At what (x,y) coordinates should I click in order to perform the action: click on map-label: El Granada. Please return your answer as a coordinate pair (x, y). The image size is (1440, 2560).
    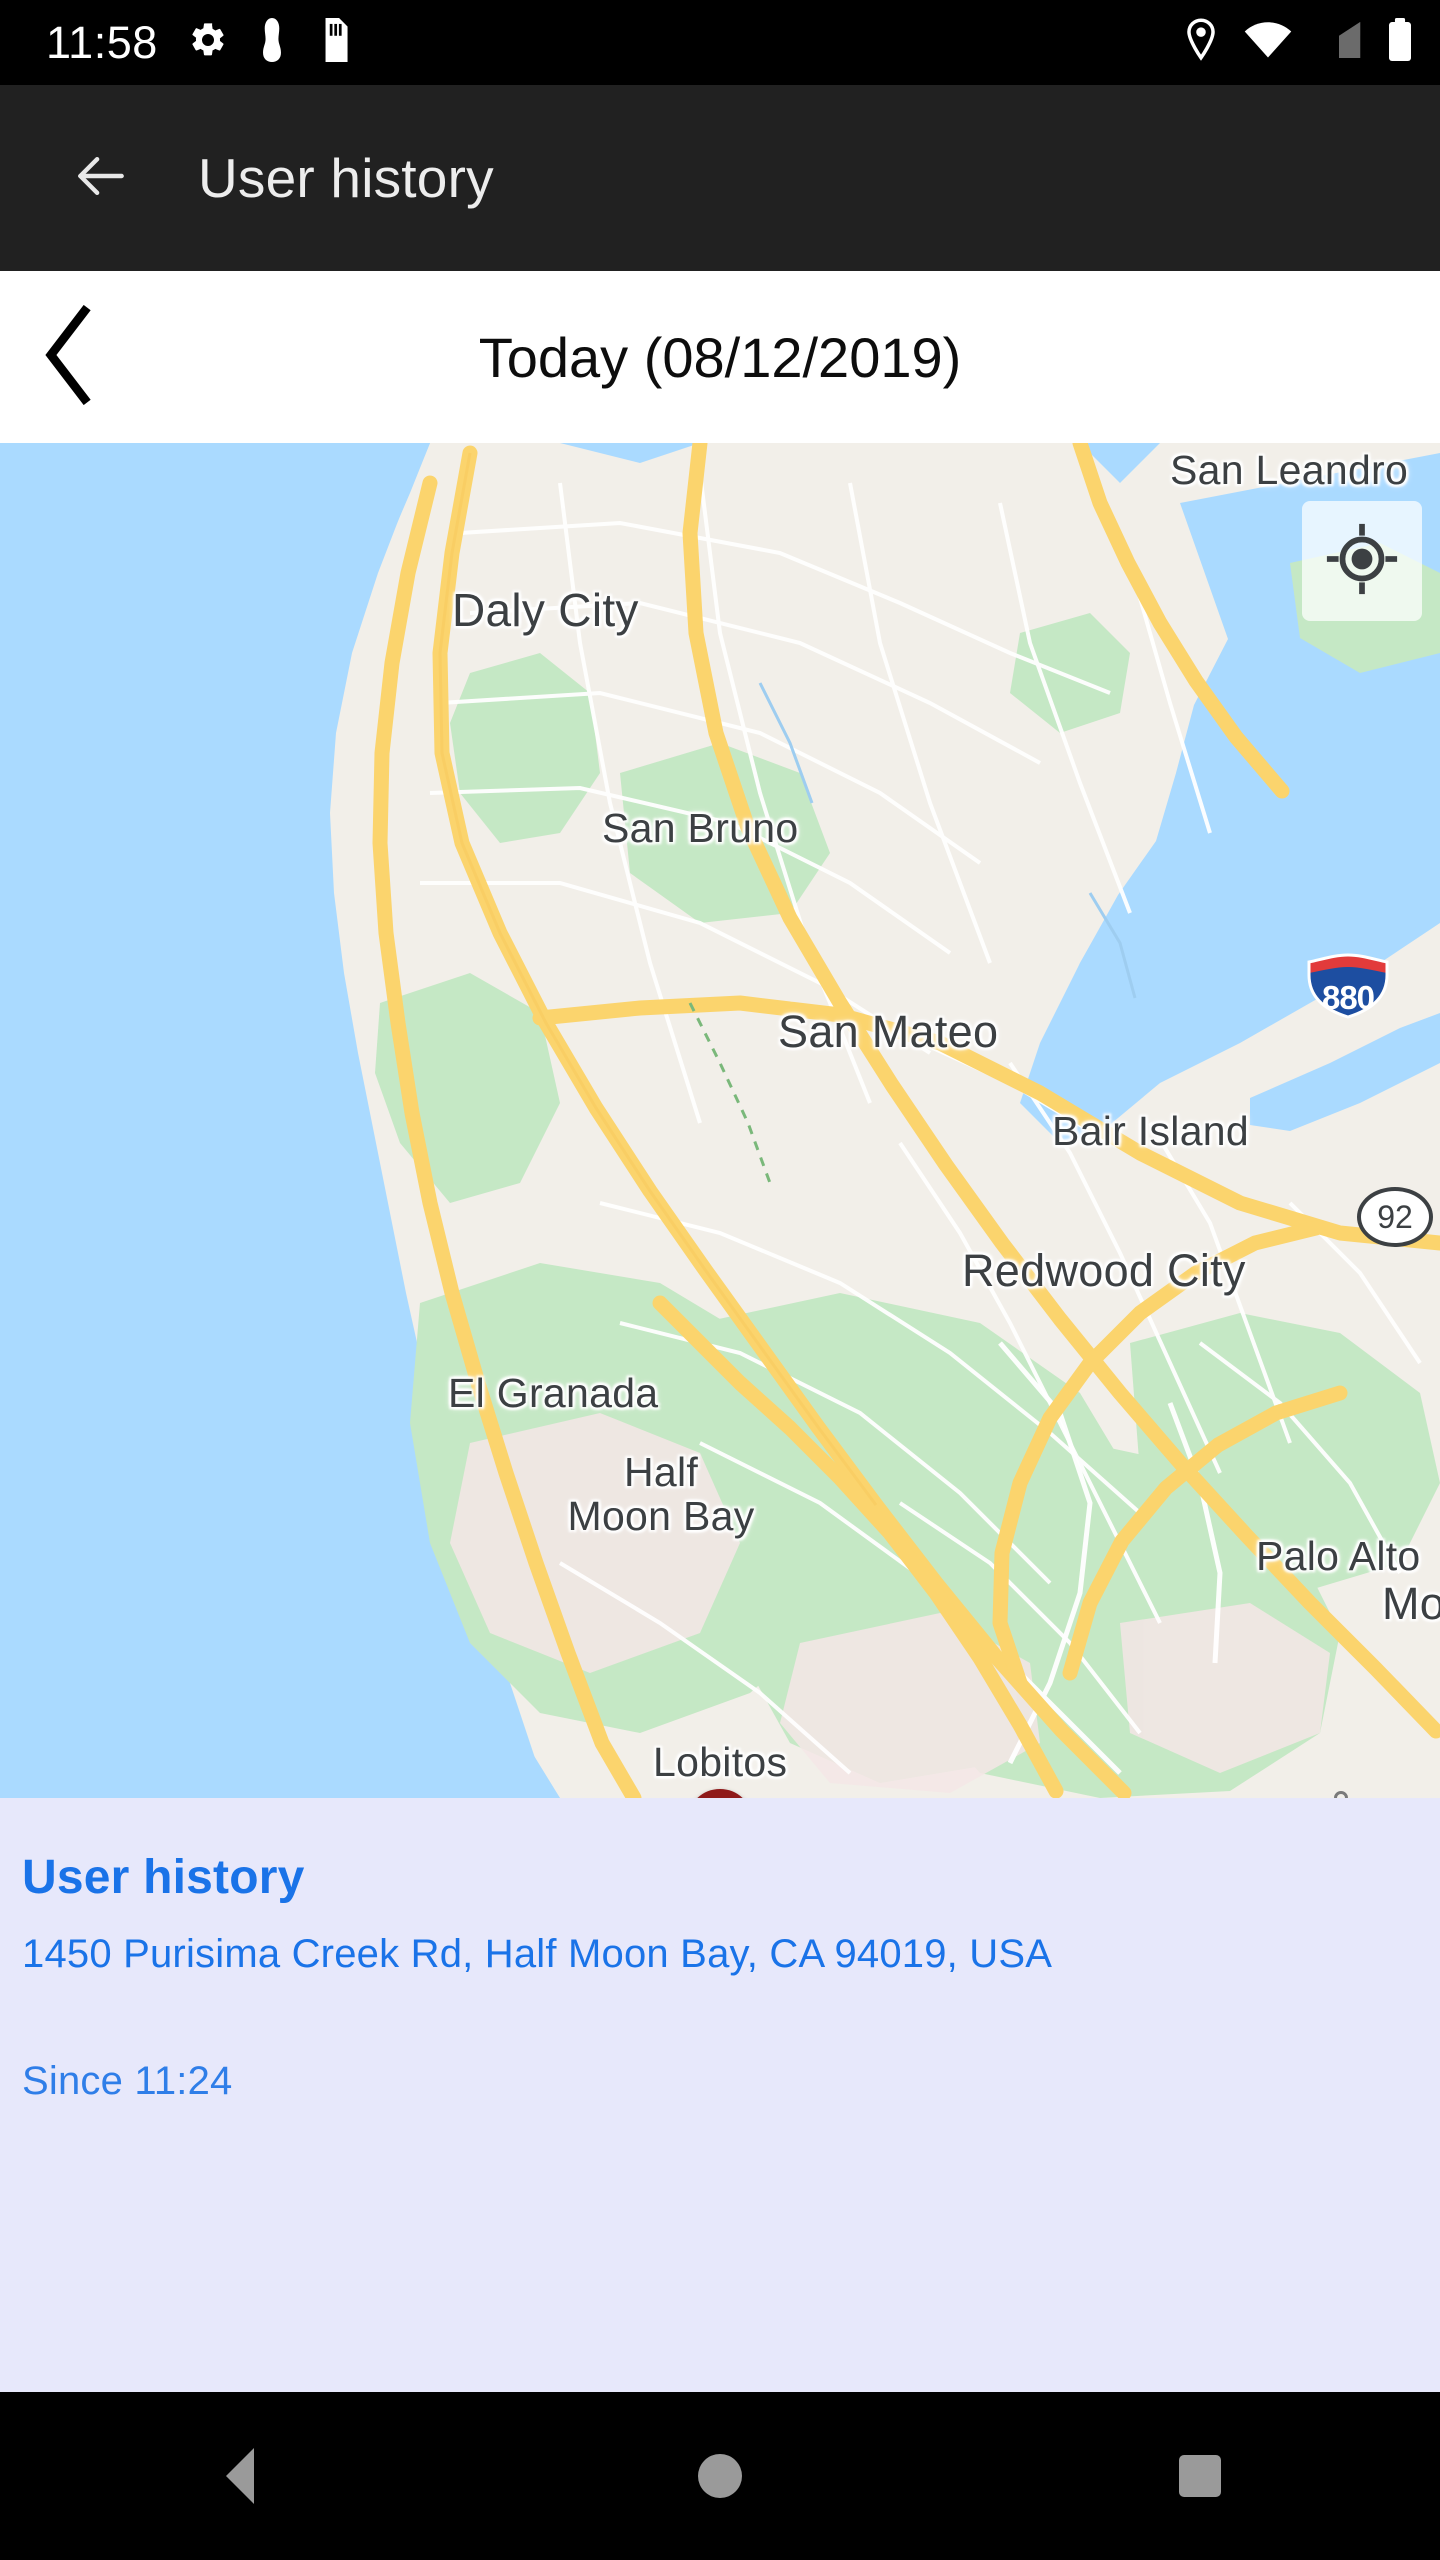
    Looking at the image, I should click on (553, 1393).